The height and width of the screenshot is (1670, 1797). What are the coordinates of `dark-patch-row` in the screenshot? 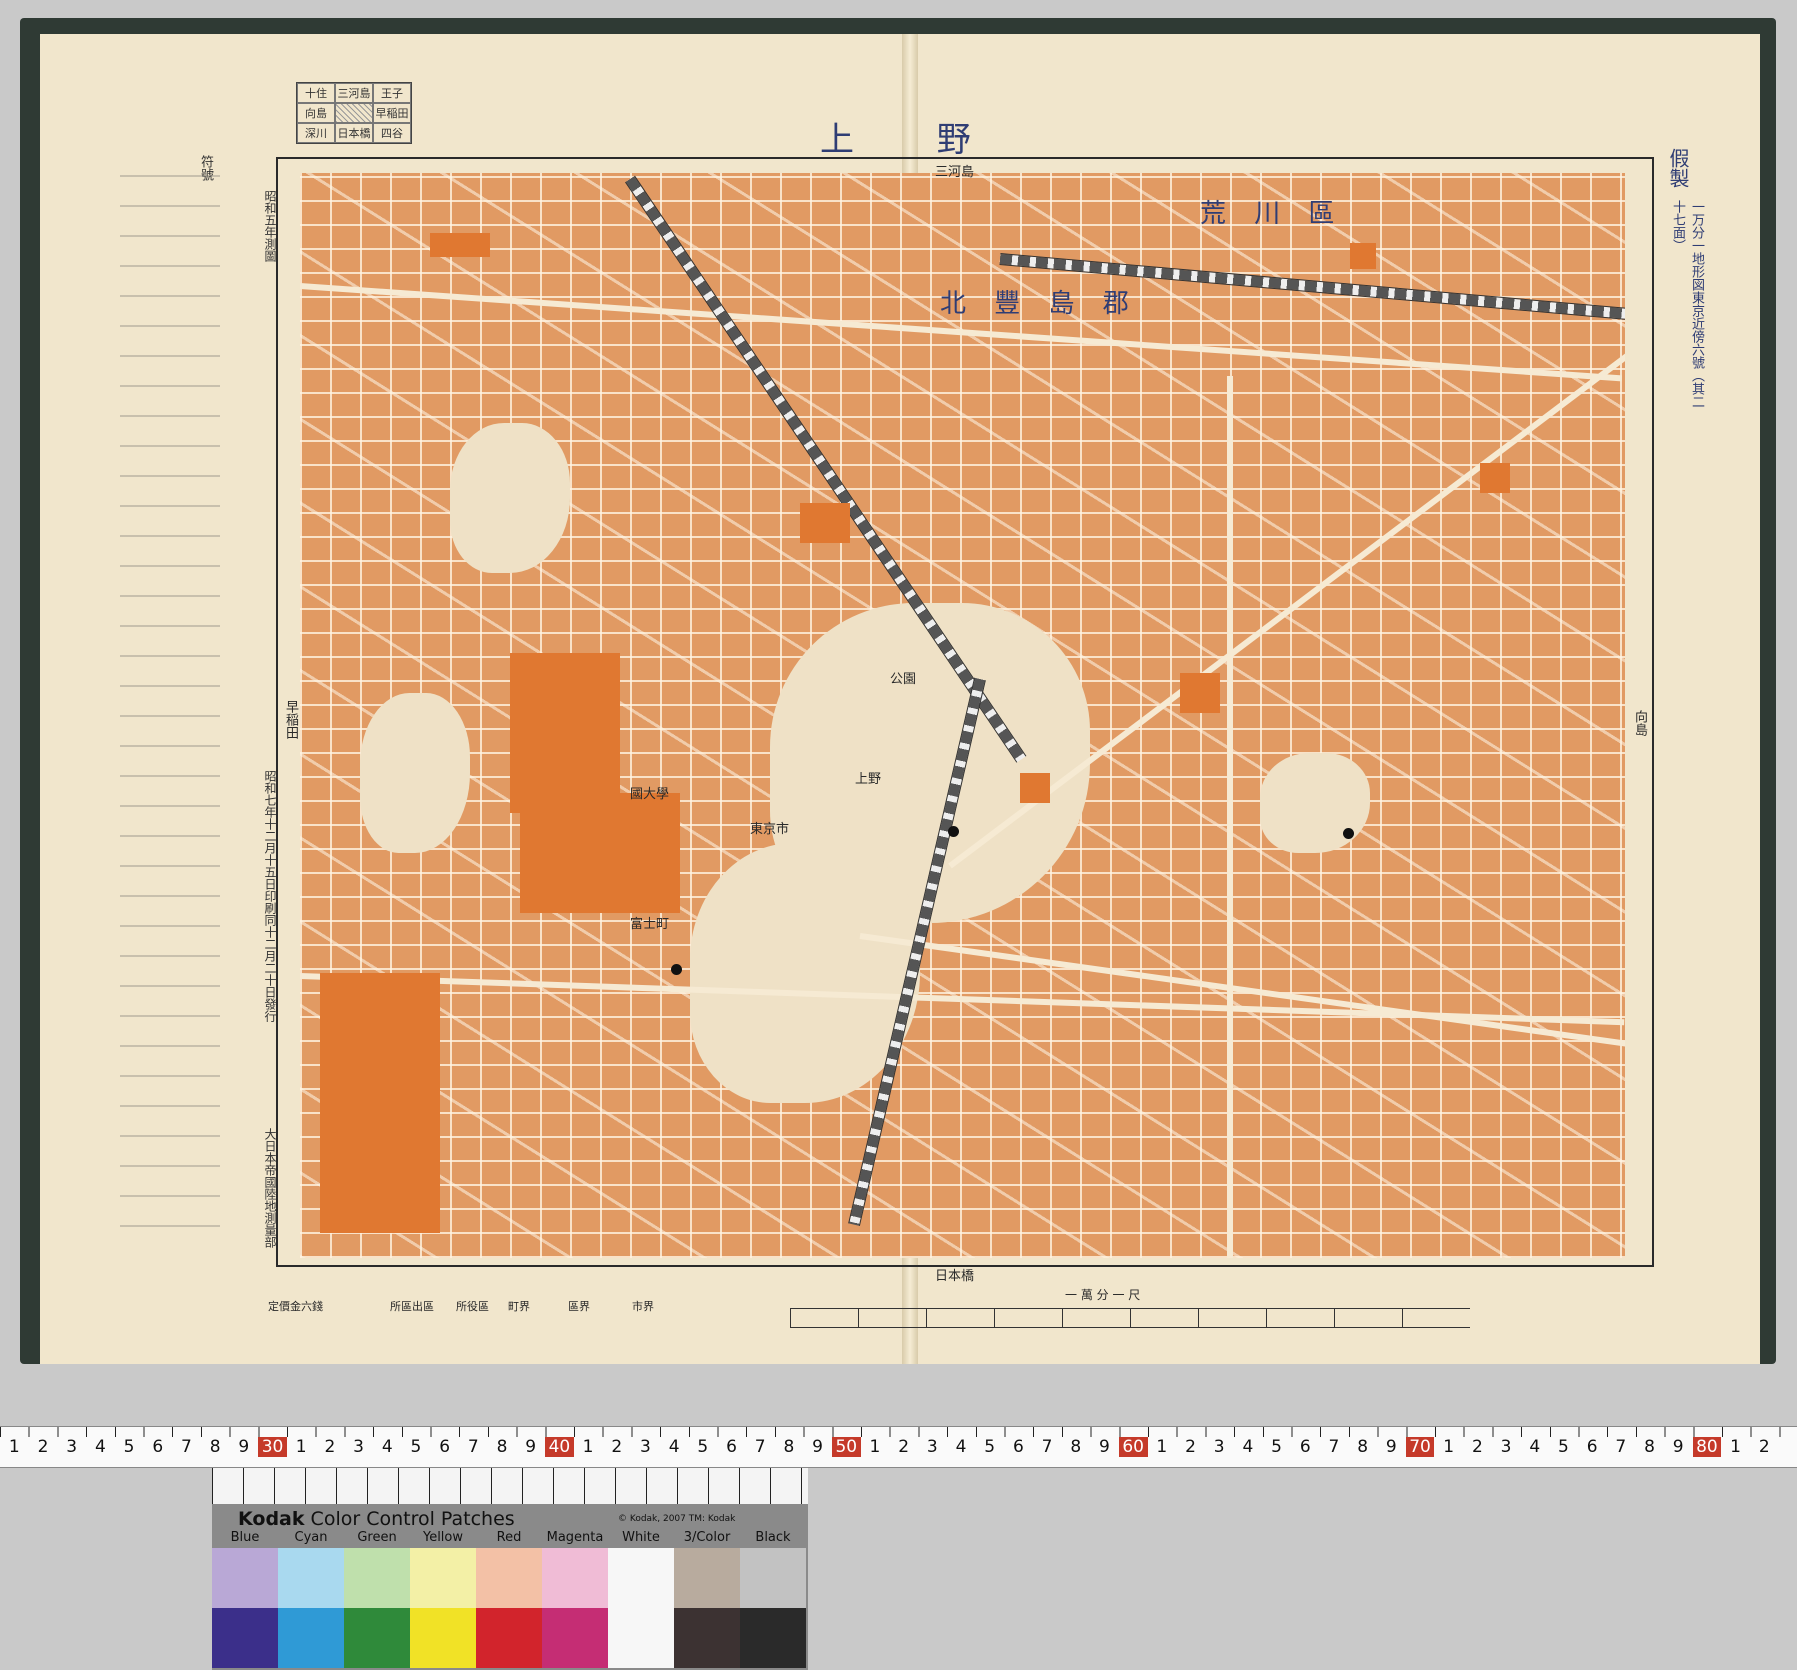 It's located at (510, 1638).